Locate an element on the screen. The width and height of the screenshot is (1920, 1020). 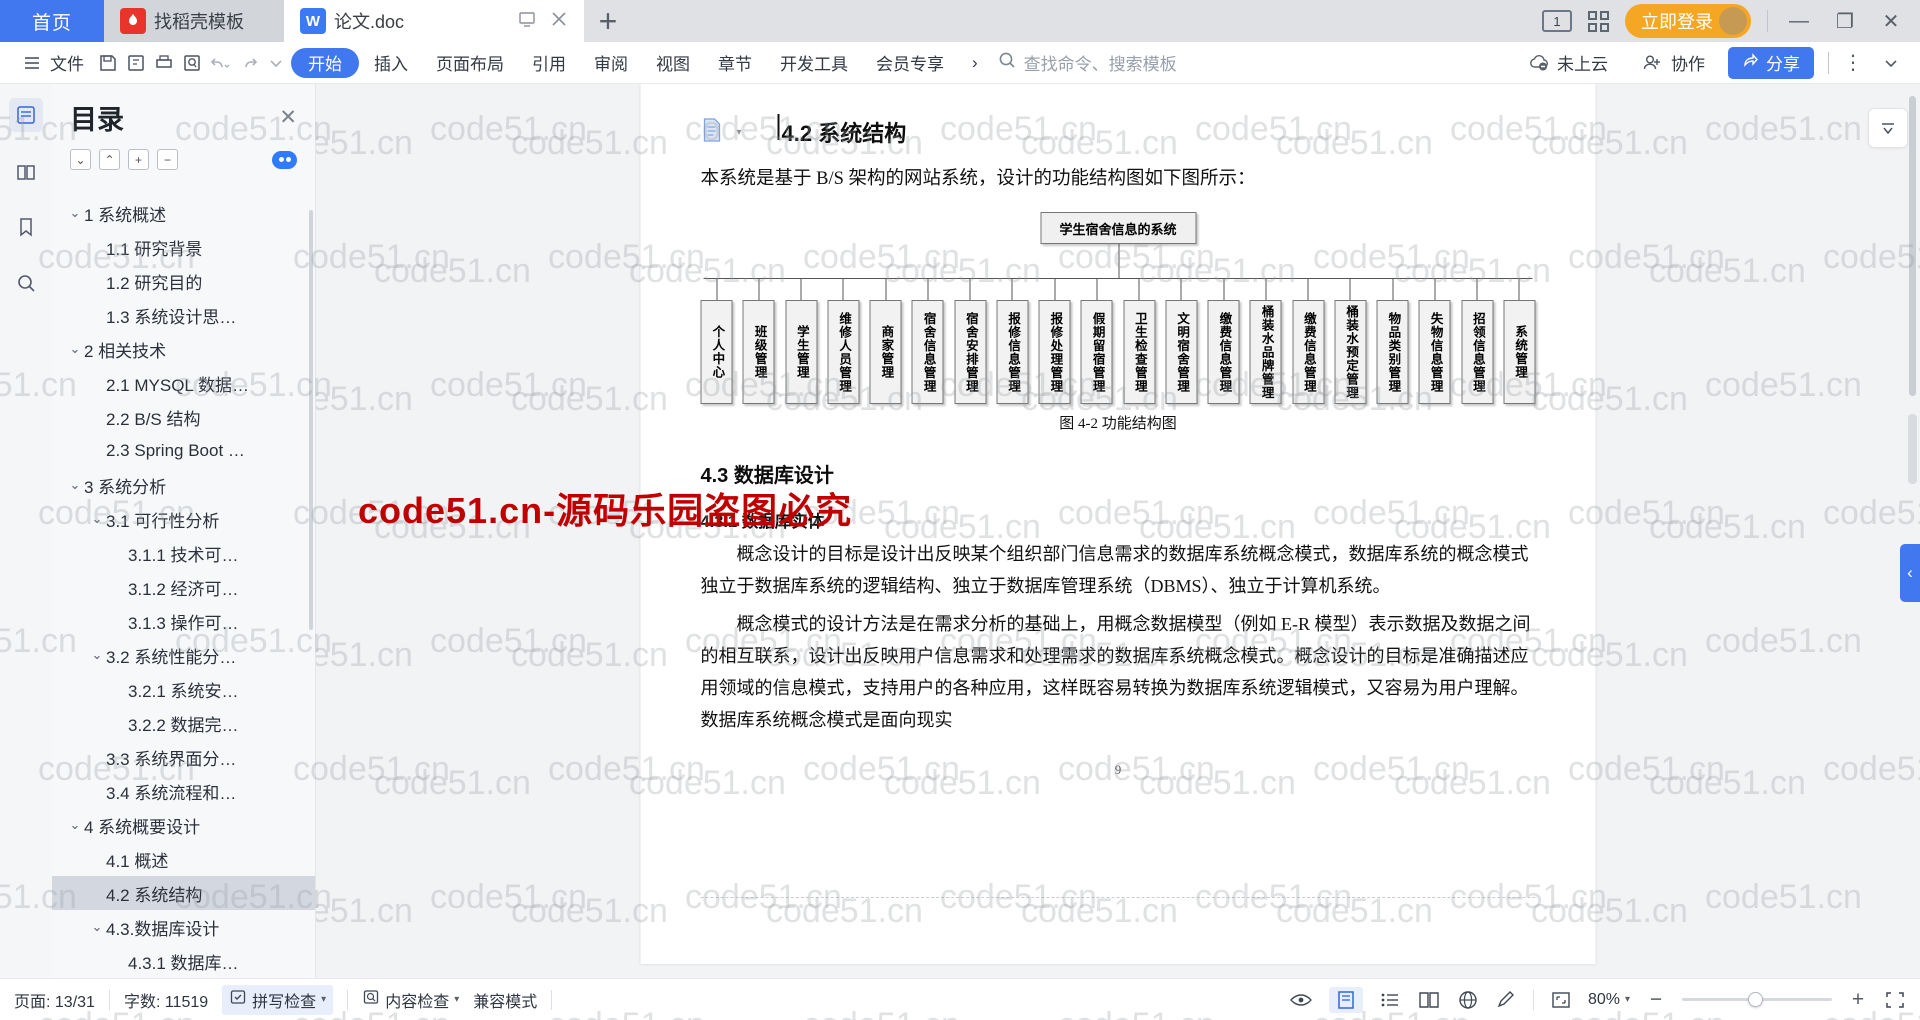
tab-document: W 论文.doc is located at coordinates (434, 21).